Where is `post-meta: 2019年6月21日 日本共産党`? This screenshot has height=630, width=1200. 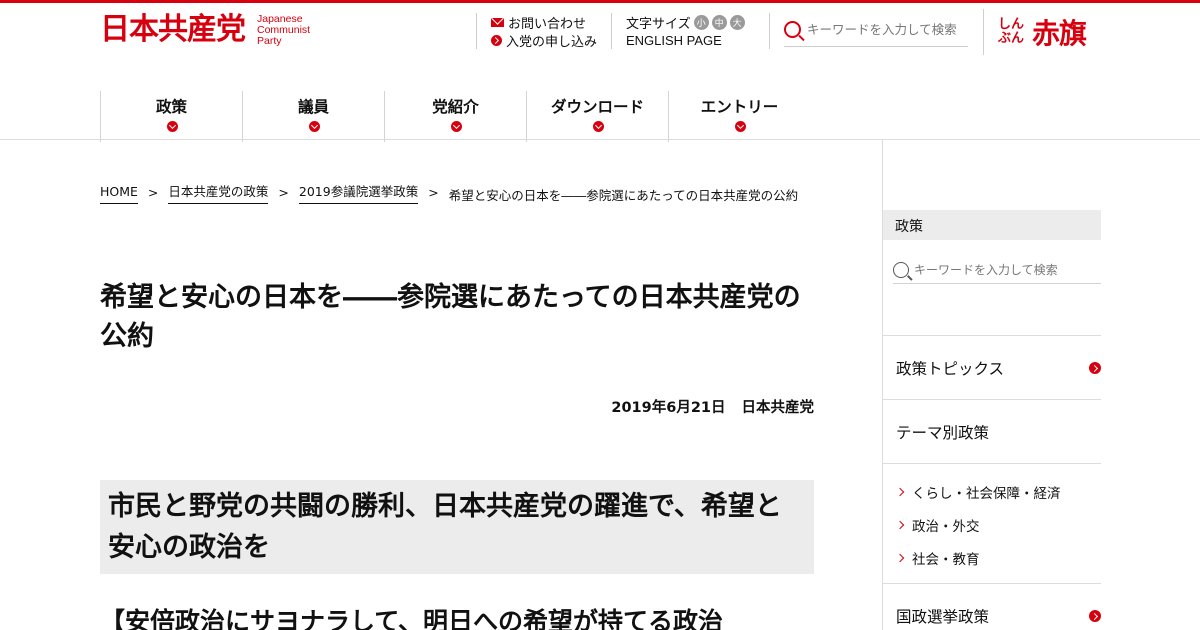
post-meta: 2019年6月21日 日本共産党 is located at coordinates (712, 406).